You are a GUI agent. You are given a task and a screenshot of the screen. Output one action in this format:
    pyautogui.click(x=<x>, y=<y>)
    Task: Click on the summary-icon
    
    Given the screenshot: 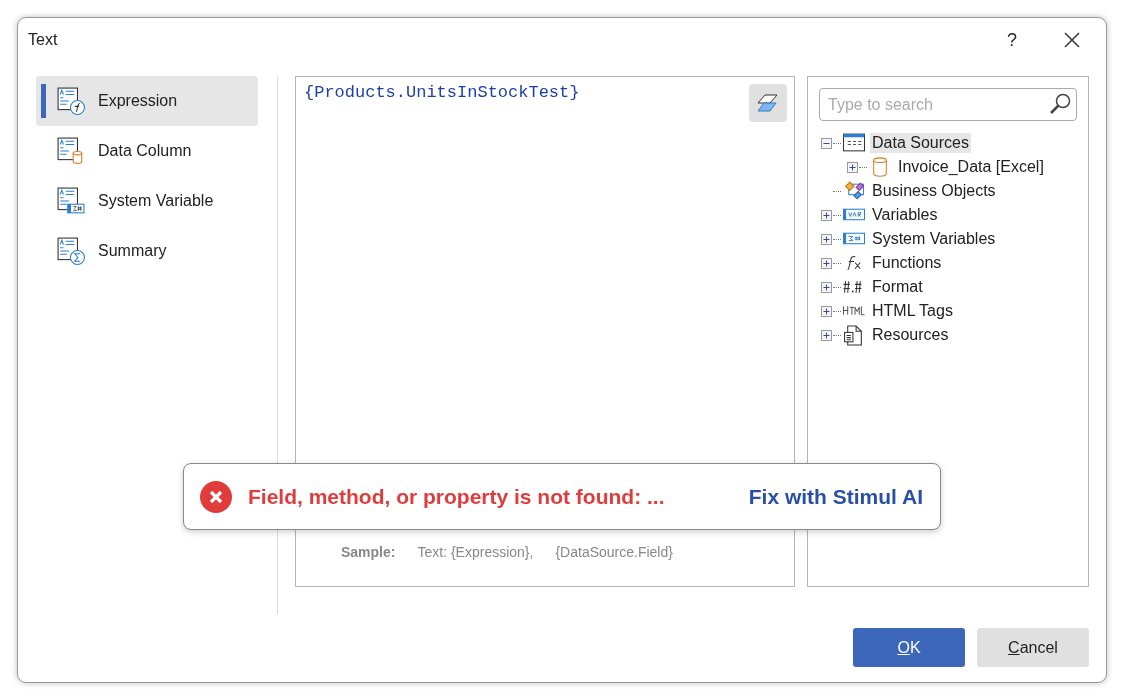 What is the action you would take?
    pyautogui.click(x=71, y=251)
    